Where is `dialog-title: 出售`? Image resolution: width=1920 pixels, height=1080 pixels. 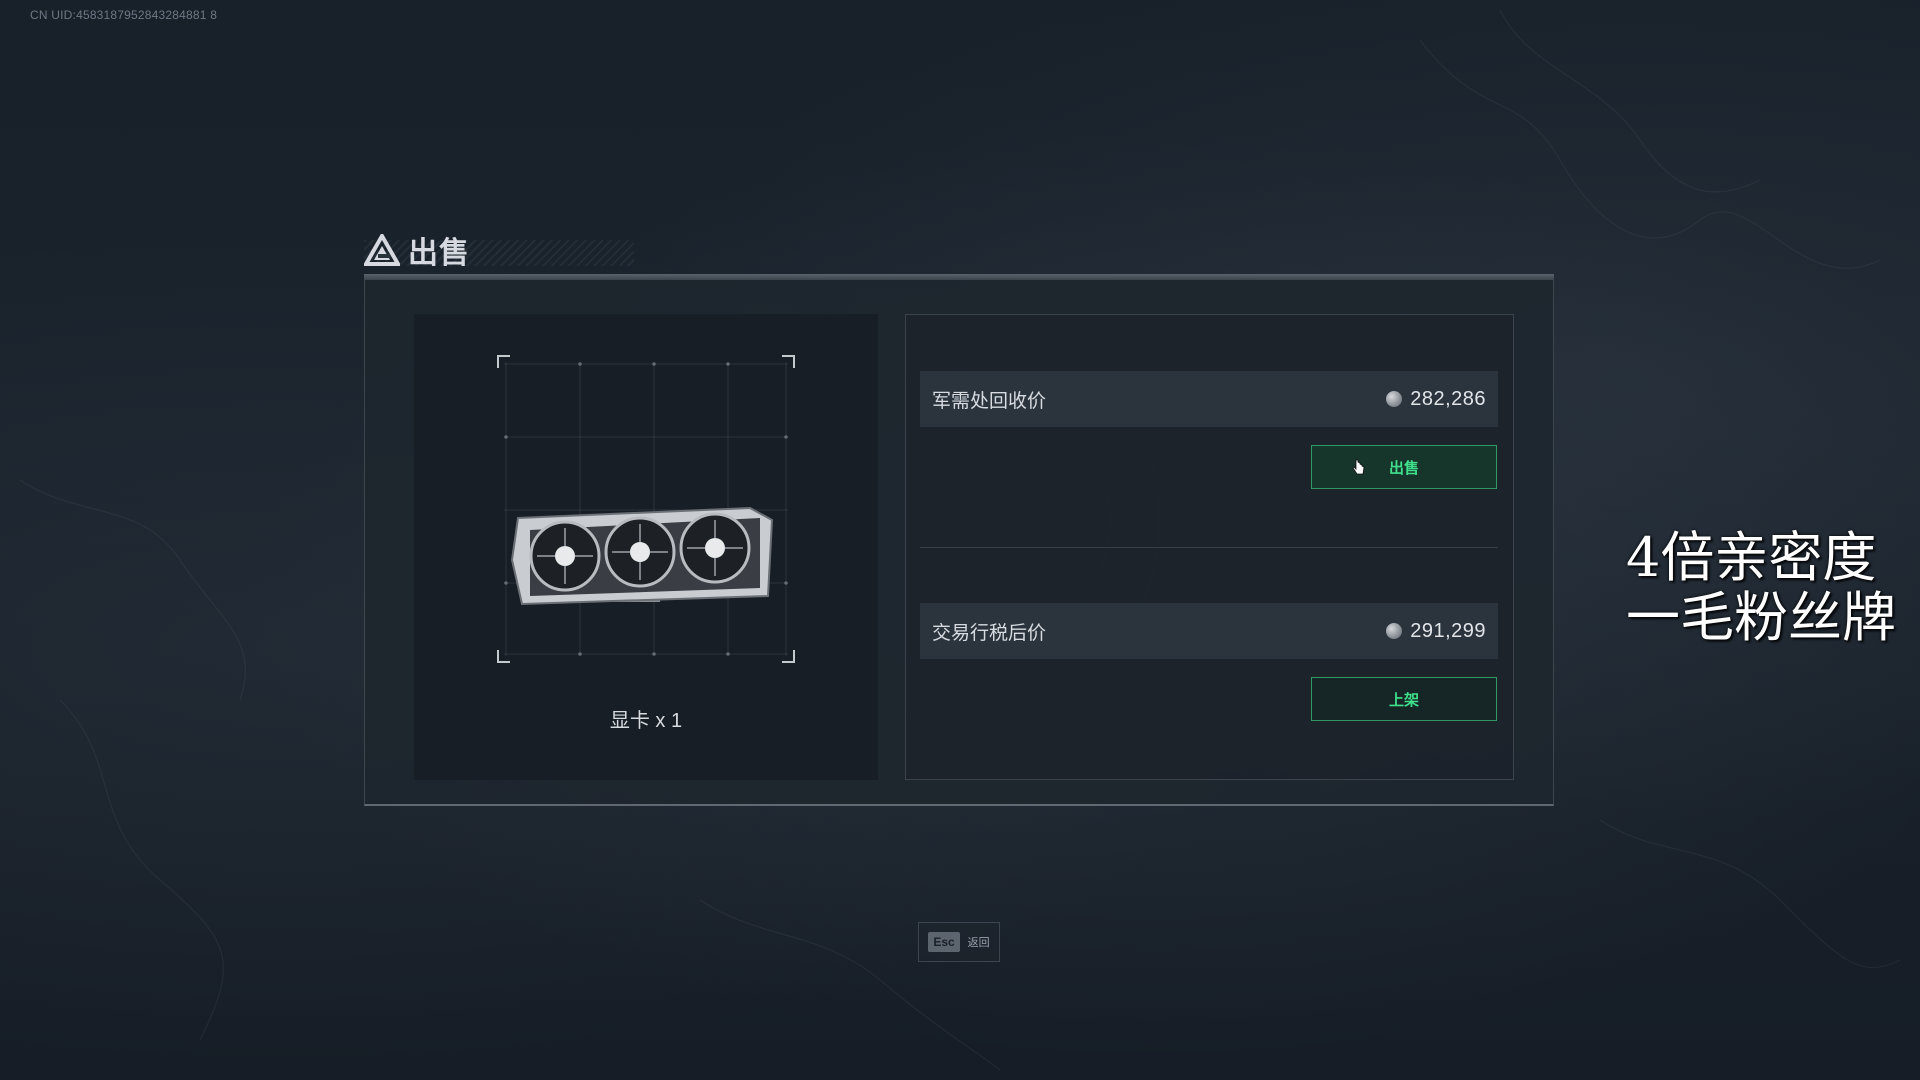 dialog-title: 出售 is located at coordinates (439, 253).